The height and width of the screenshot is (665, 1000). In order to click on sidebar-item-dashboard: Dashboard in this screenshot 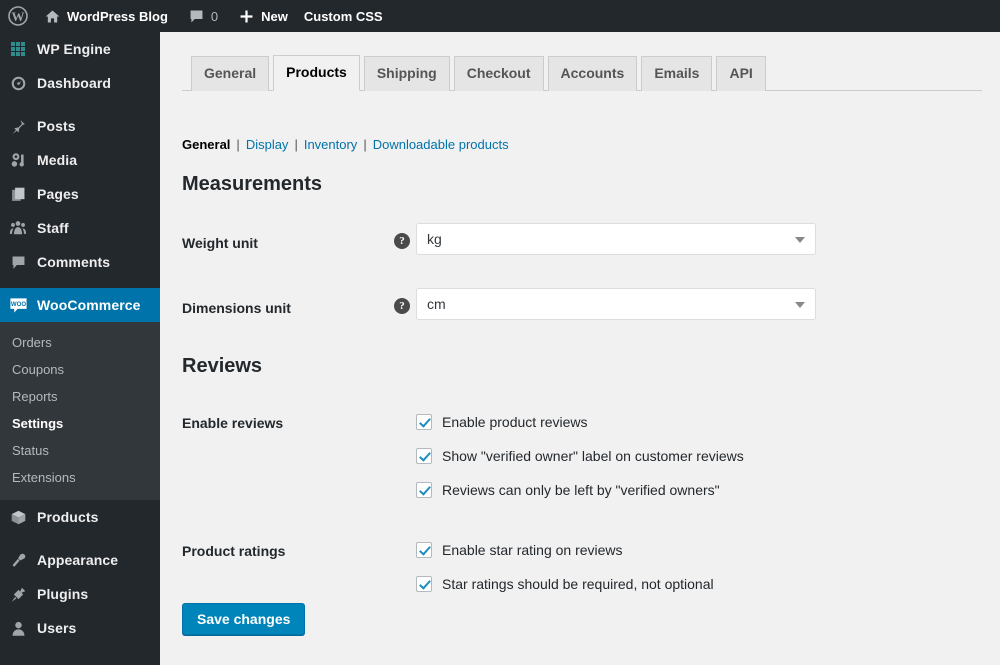, I will do `click(80, 83)`.